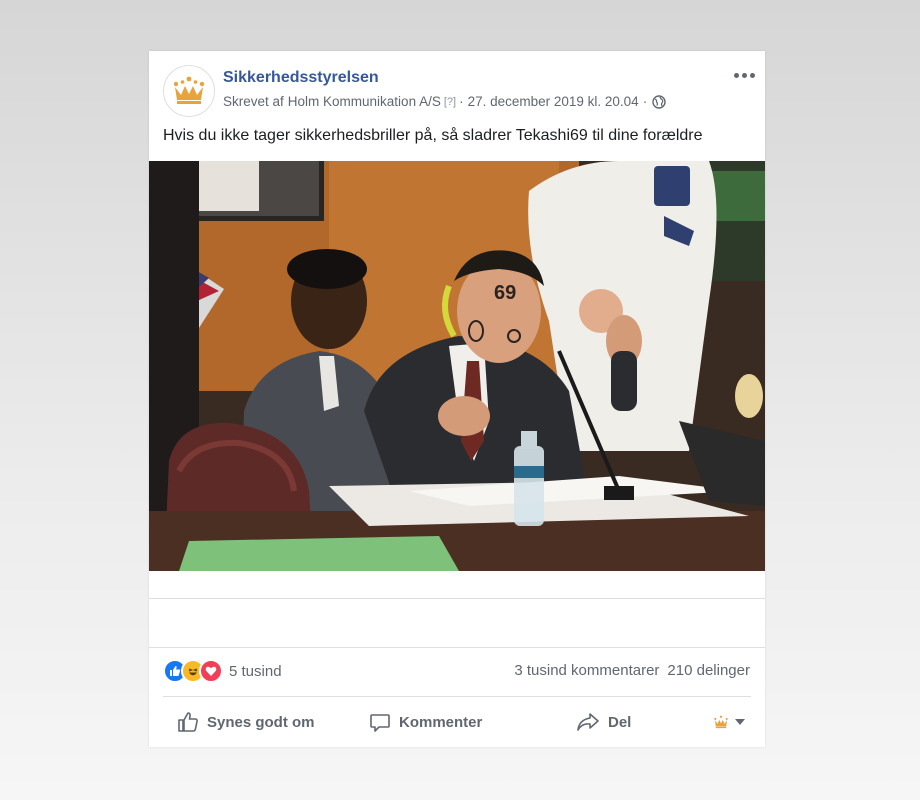 This screenshot has height=800, width=920. I want to click on written-by-label: Skrevet af, so click(253, 101).